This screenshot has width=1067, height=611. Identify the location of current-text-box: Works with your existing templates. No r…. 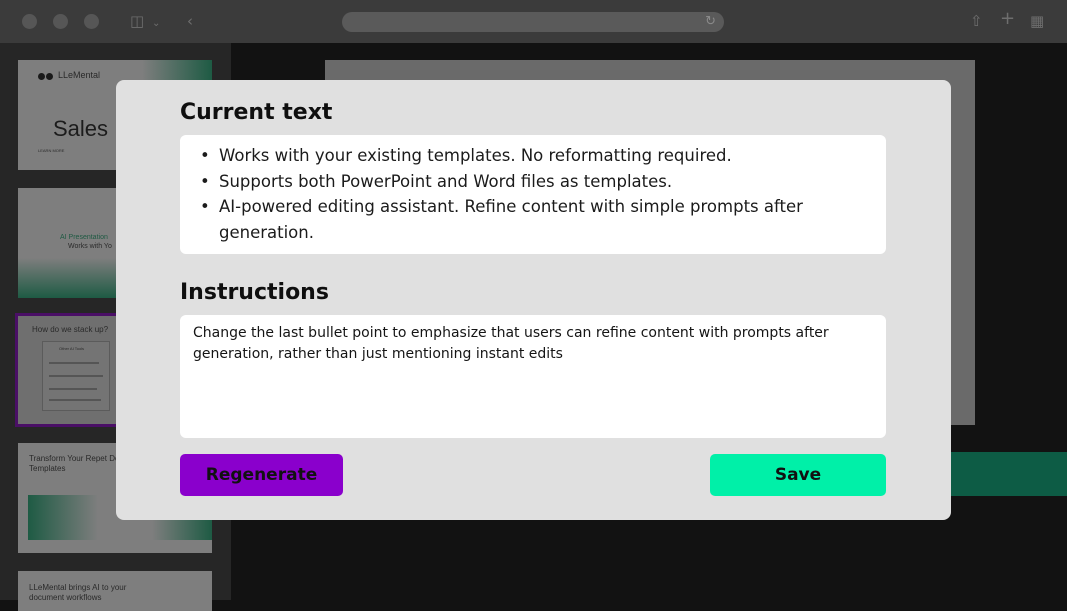
(533, 194).